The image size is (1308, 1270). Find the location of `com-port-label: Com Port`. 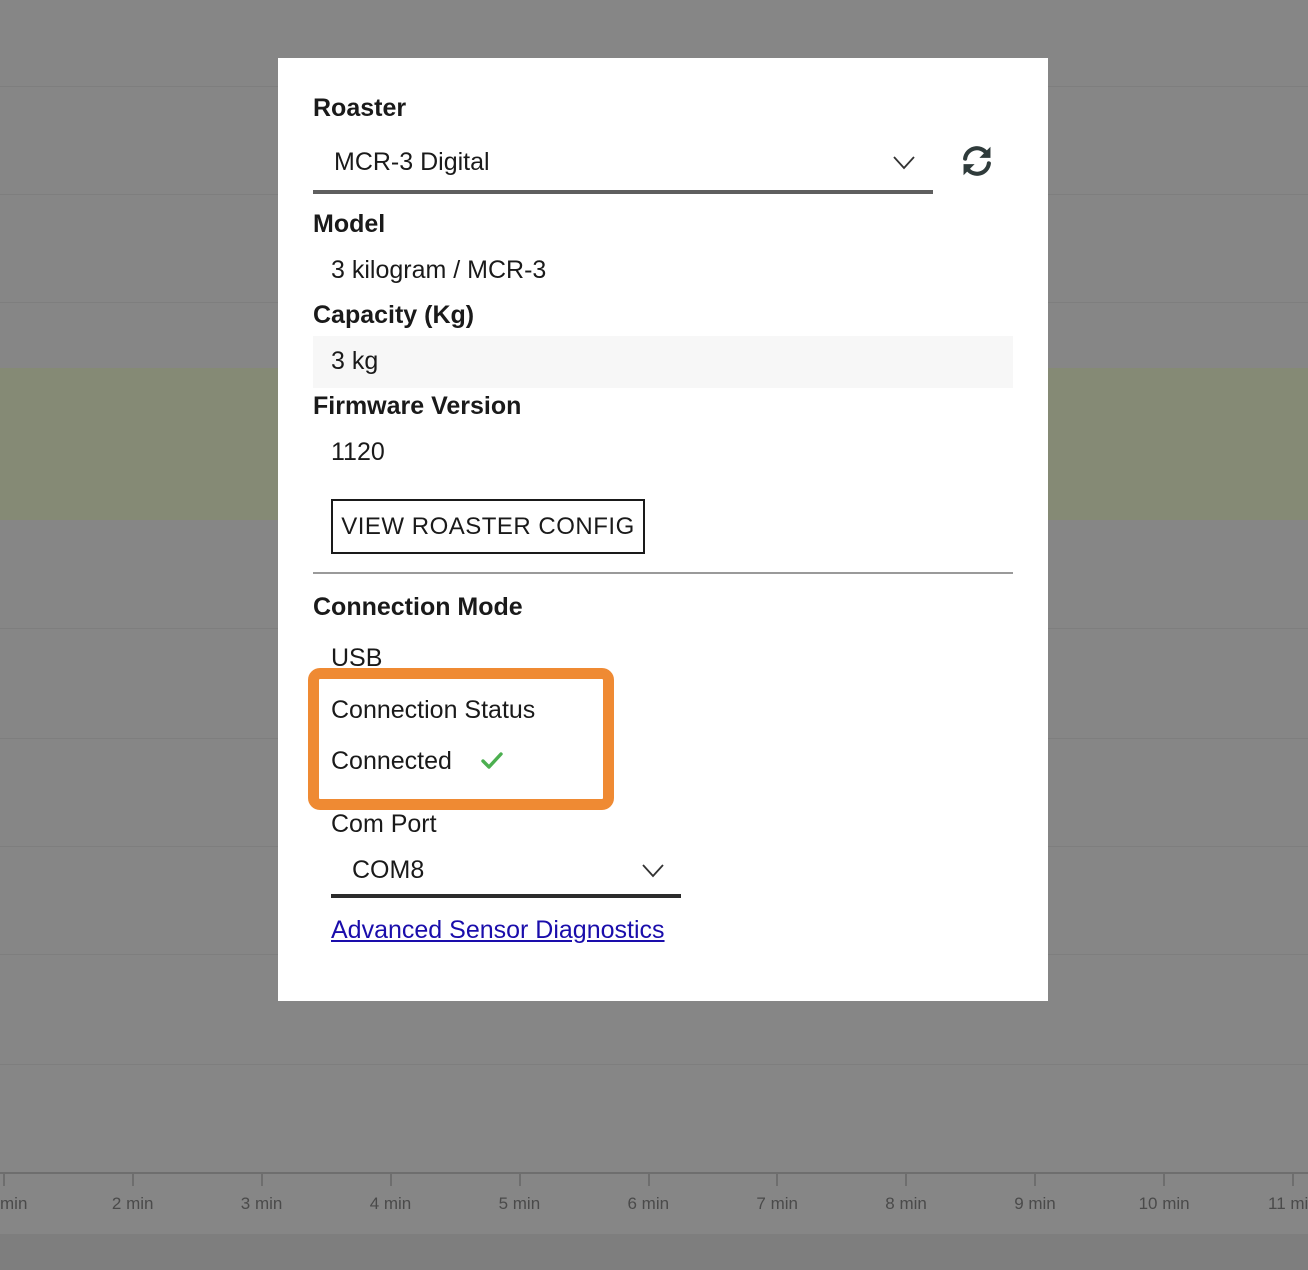

com-port-label: Com Port is located at coordinates (384, 824).